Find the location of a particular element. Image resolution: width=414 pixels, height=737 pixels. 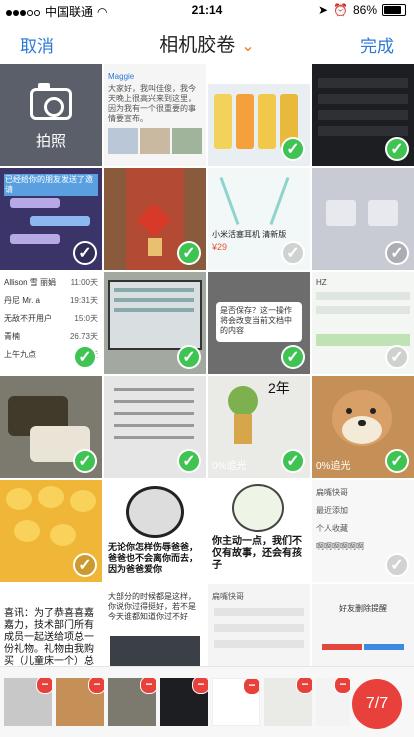

photo-thumbnail: HZ ✓ is located at coordinates (363, 323).